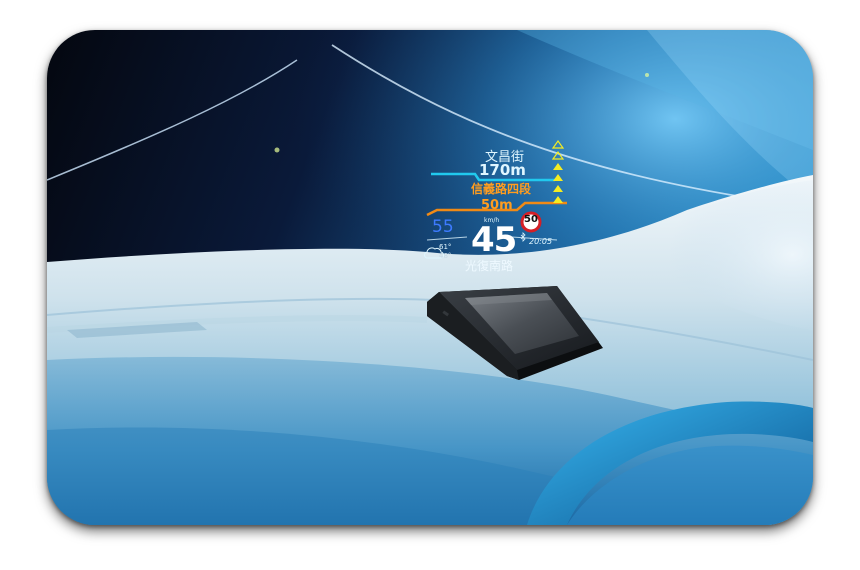  I want to click on temp-high-readout: 61°, so click(445, 247).